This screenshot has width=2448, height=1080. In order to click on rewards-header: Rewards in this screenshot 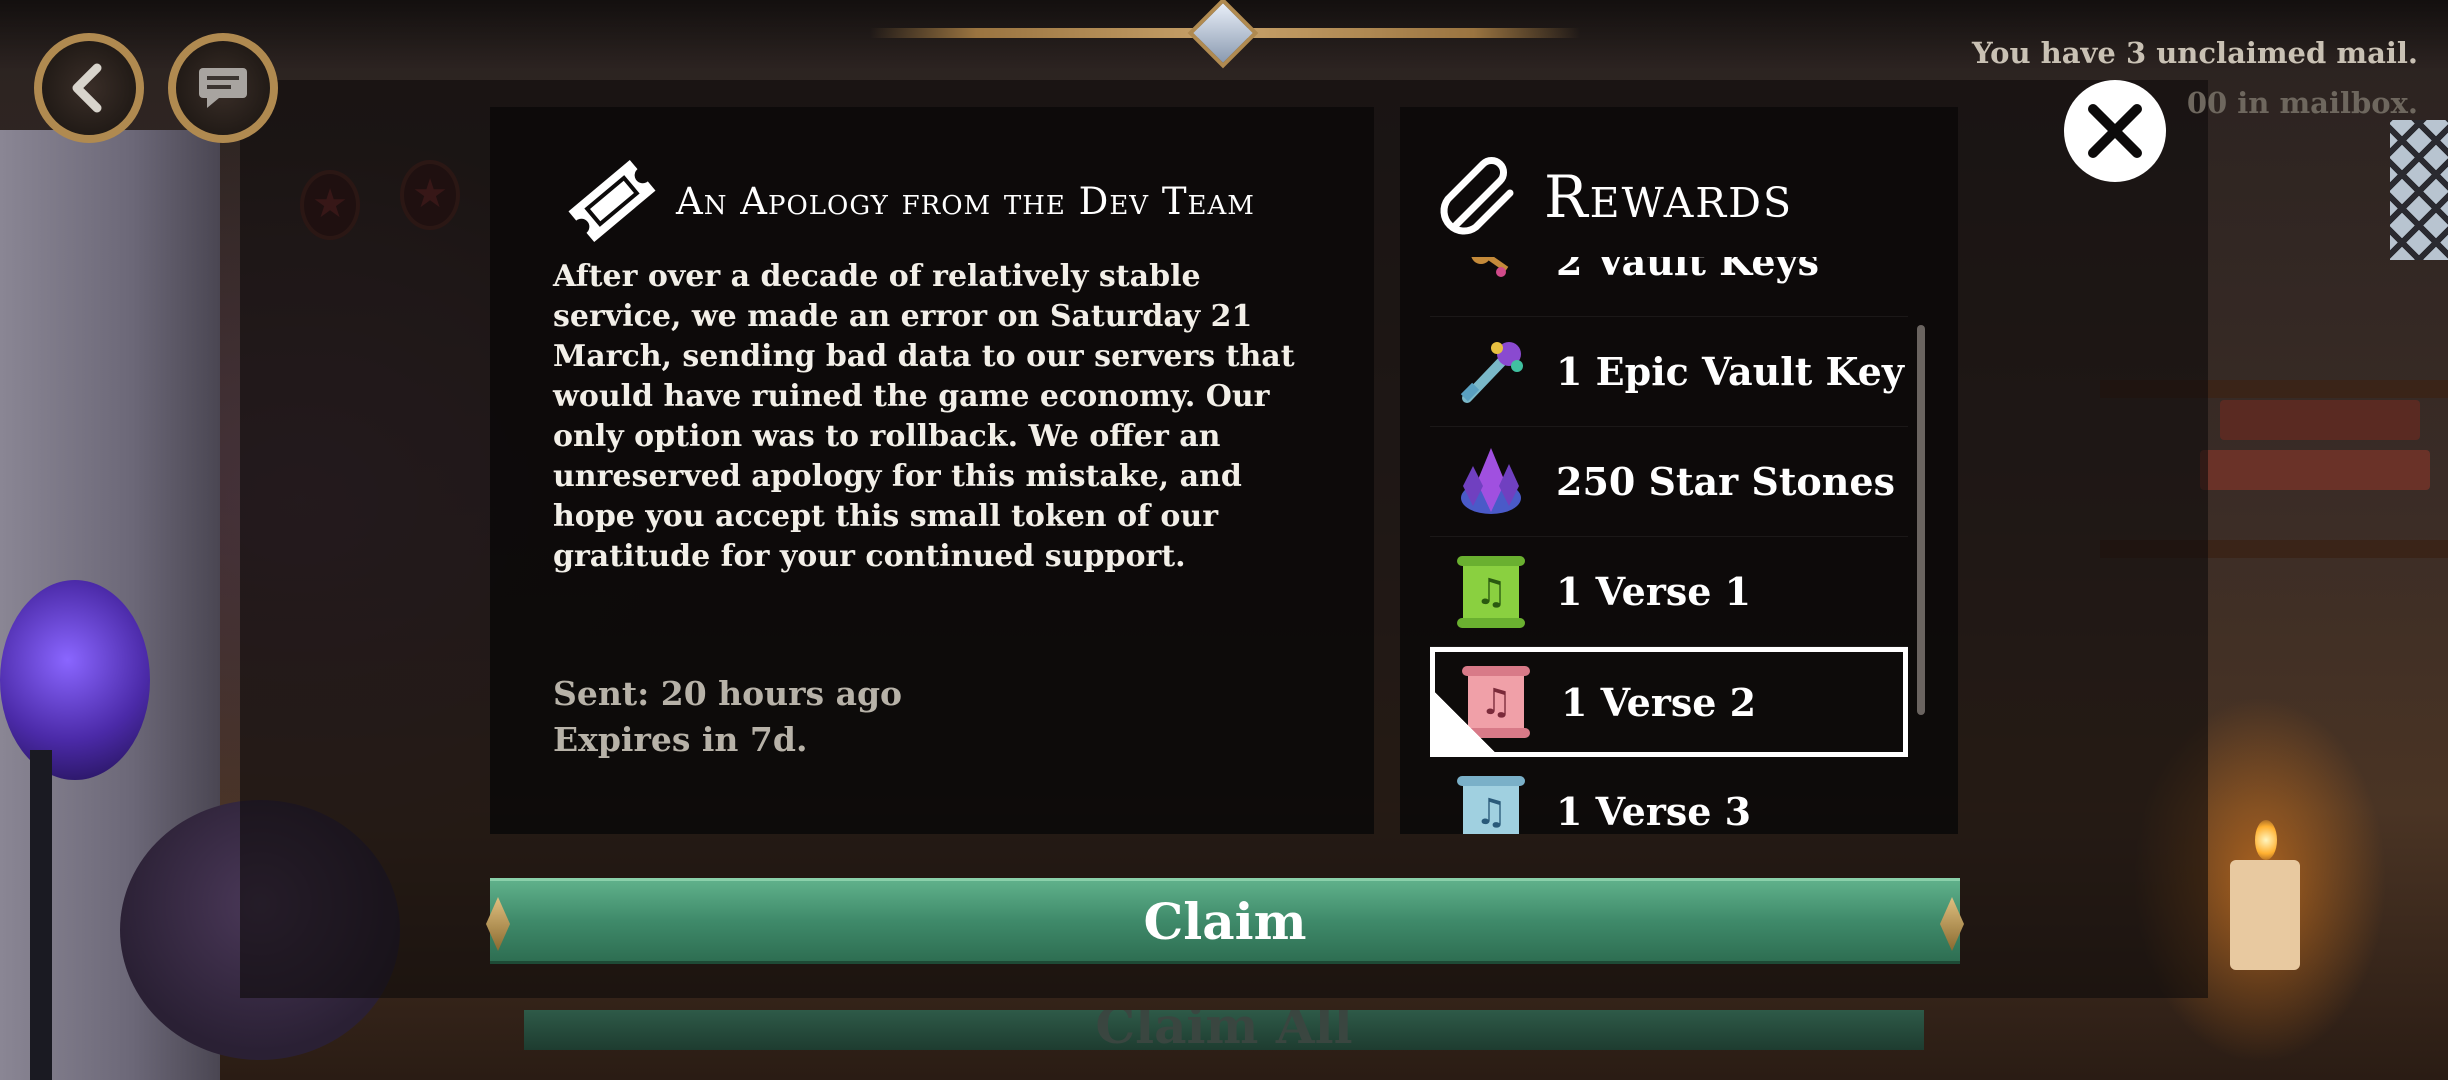, I will do `click(1611, 197)`.